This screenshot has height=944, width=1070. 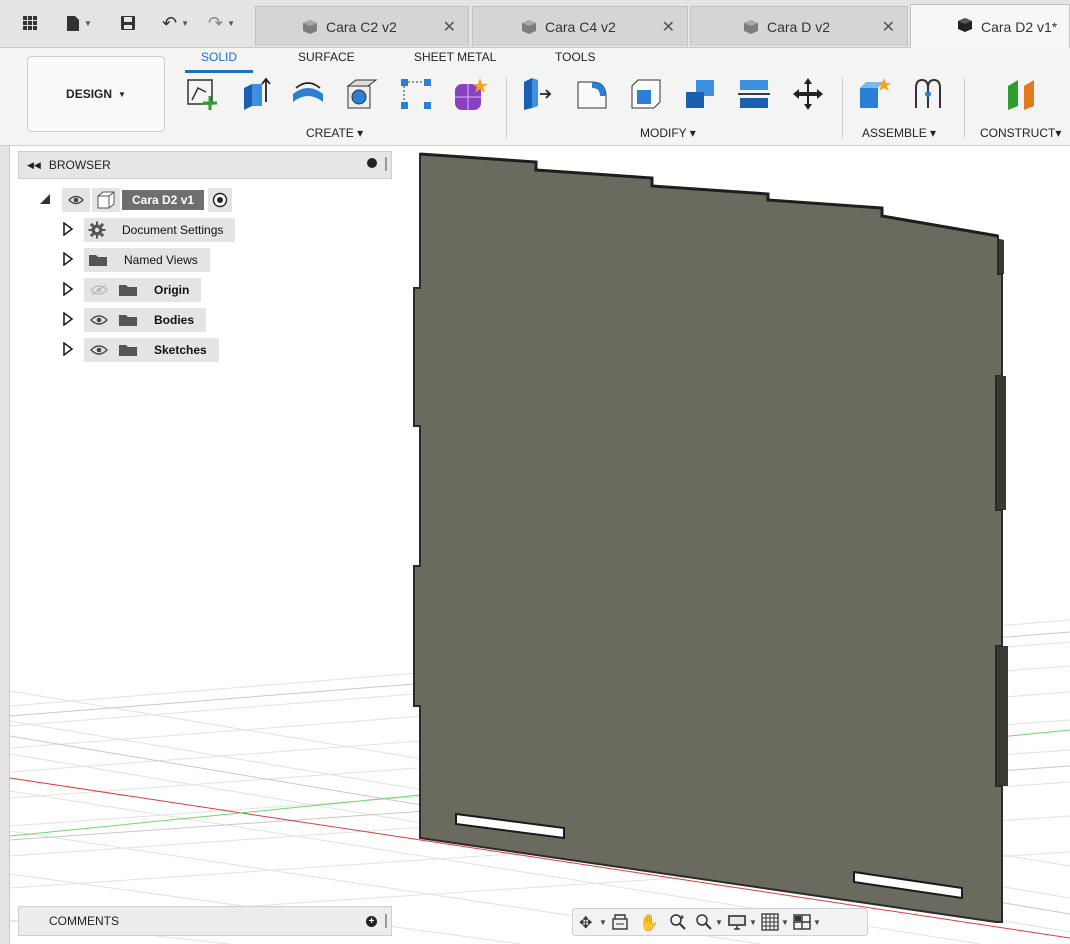 I want to click on viewports-icon, so click(x=802, y=924).